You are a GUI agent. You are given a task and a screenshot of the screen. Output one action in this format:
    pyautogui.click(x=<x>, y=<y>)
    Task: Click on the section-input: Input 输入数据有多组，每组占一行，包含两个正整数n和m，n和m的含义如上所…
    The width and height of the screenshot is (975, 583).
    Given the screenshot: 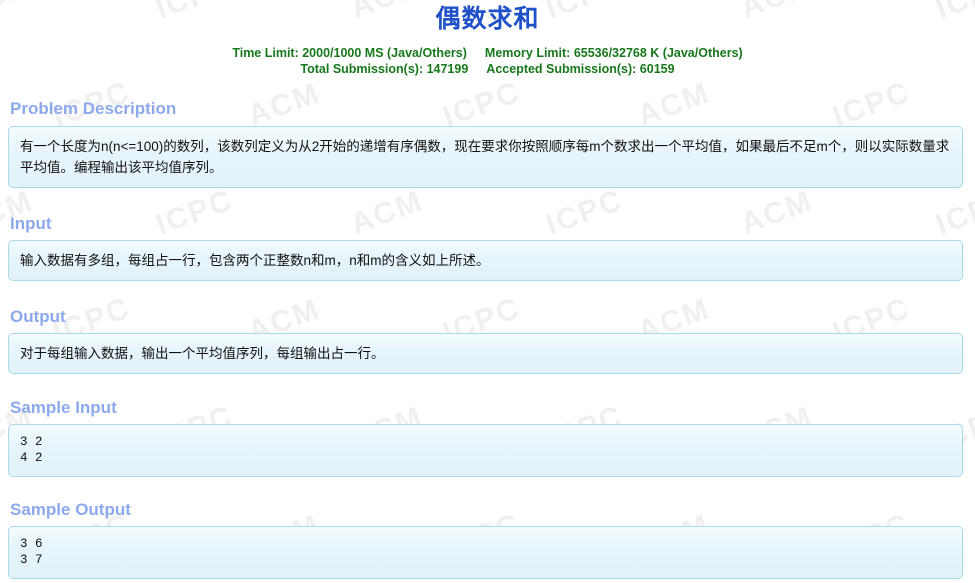 What is the action you would take?
    pyautogui.click(x=487, y=247)
    